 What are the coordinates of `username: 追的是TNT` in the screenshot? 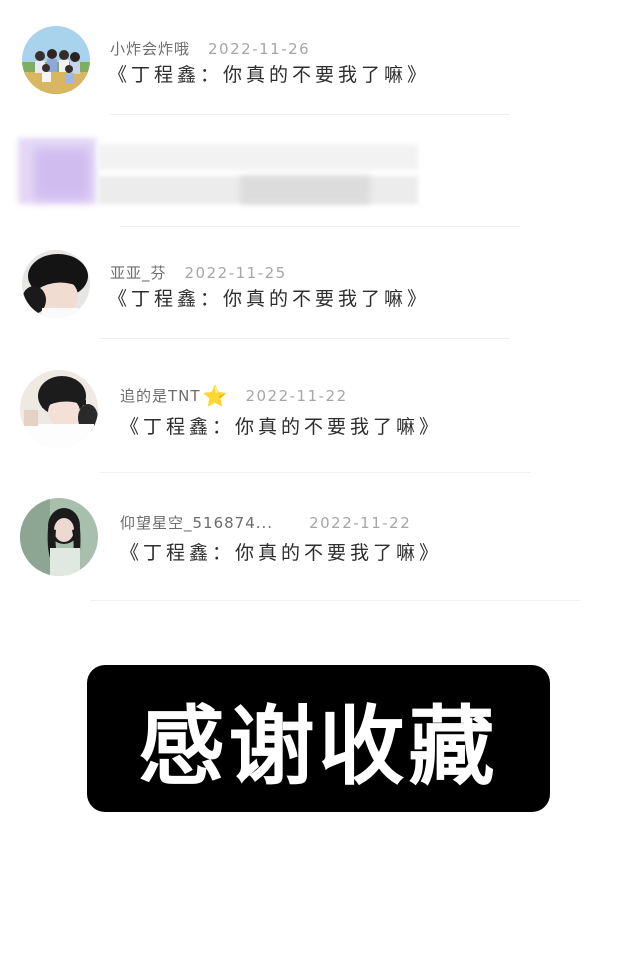 It's located at (160, 396).